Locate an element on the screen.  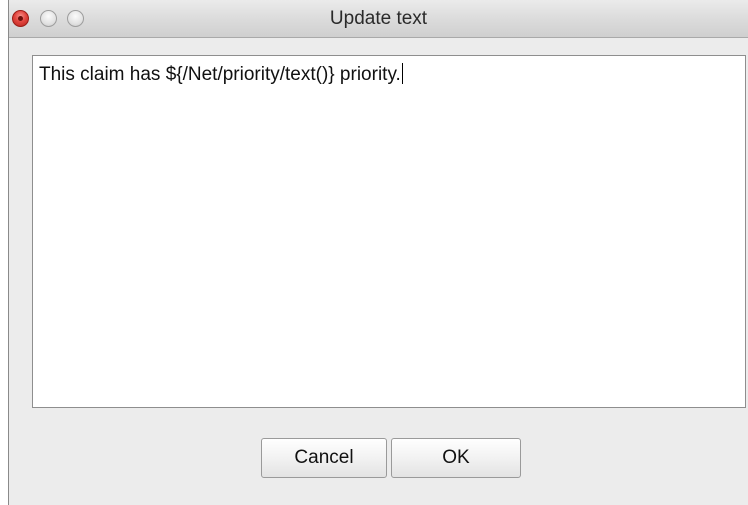
text-caret is located at coordinates (402, 73).